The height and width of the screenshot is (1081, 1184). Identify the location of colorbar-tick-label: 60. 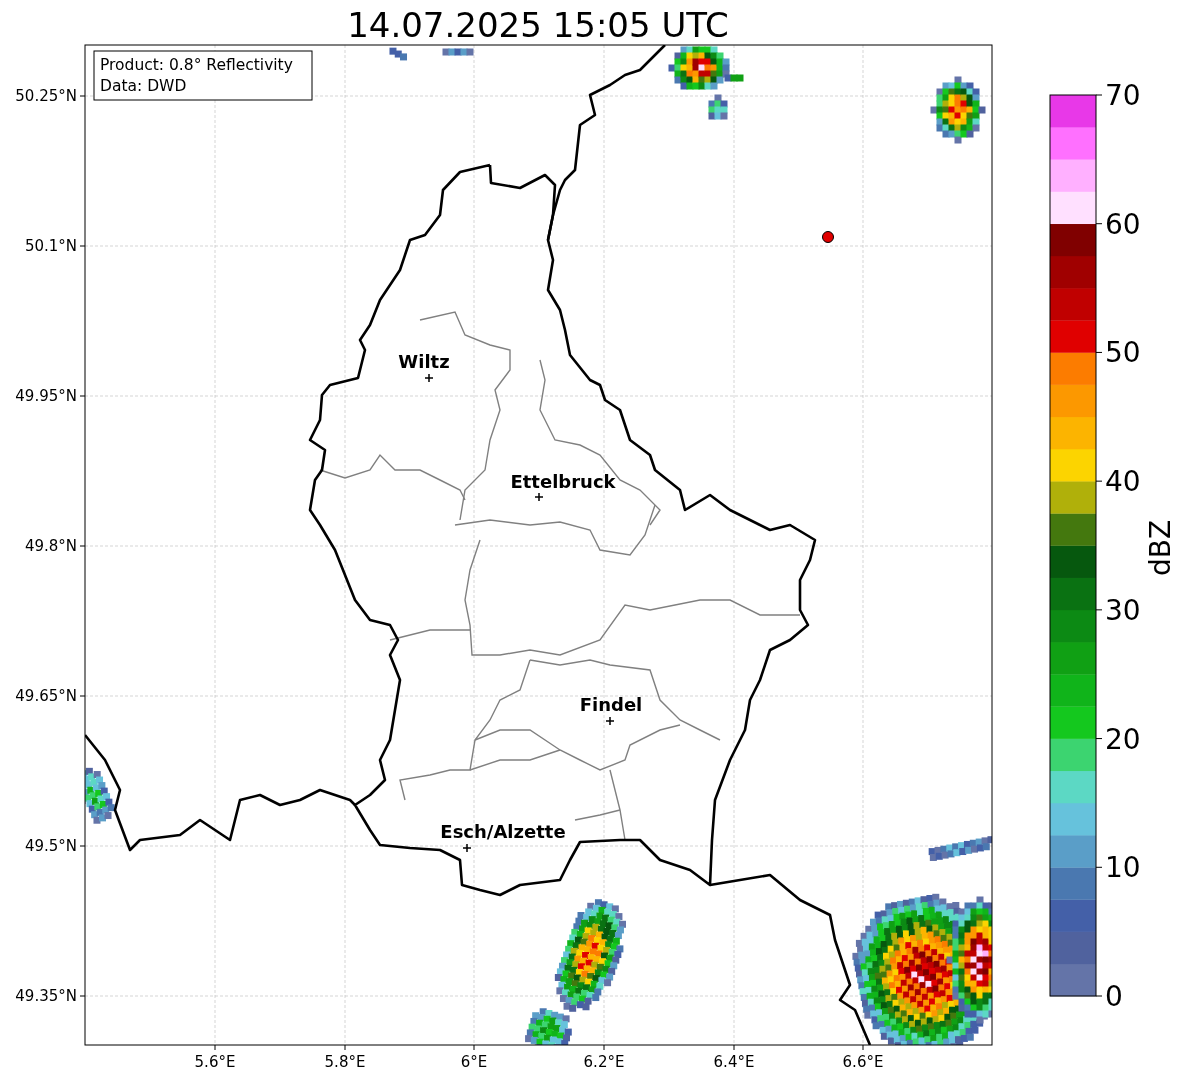
(1123, 224).